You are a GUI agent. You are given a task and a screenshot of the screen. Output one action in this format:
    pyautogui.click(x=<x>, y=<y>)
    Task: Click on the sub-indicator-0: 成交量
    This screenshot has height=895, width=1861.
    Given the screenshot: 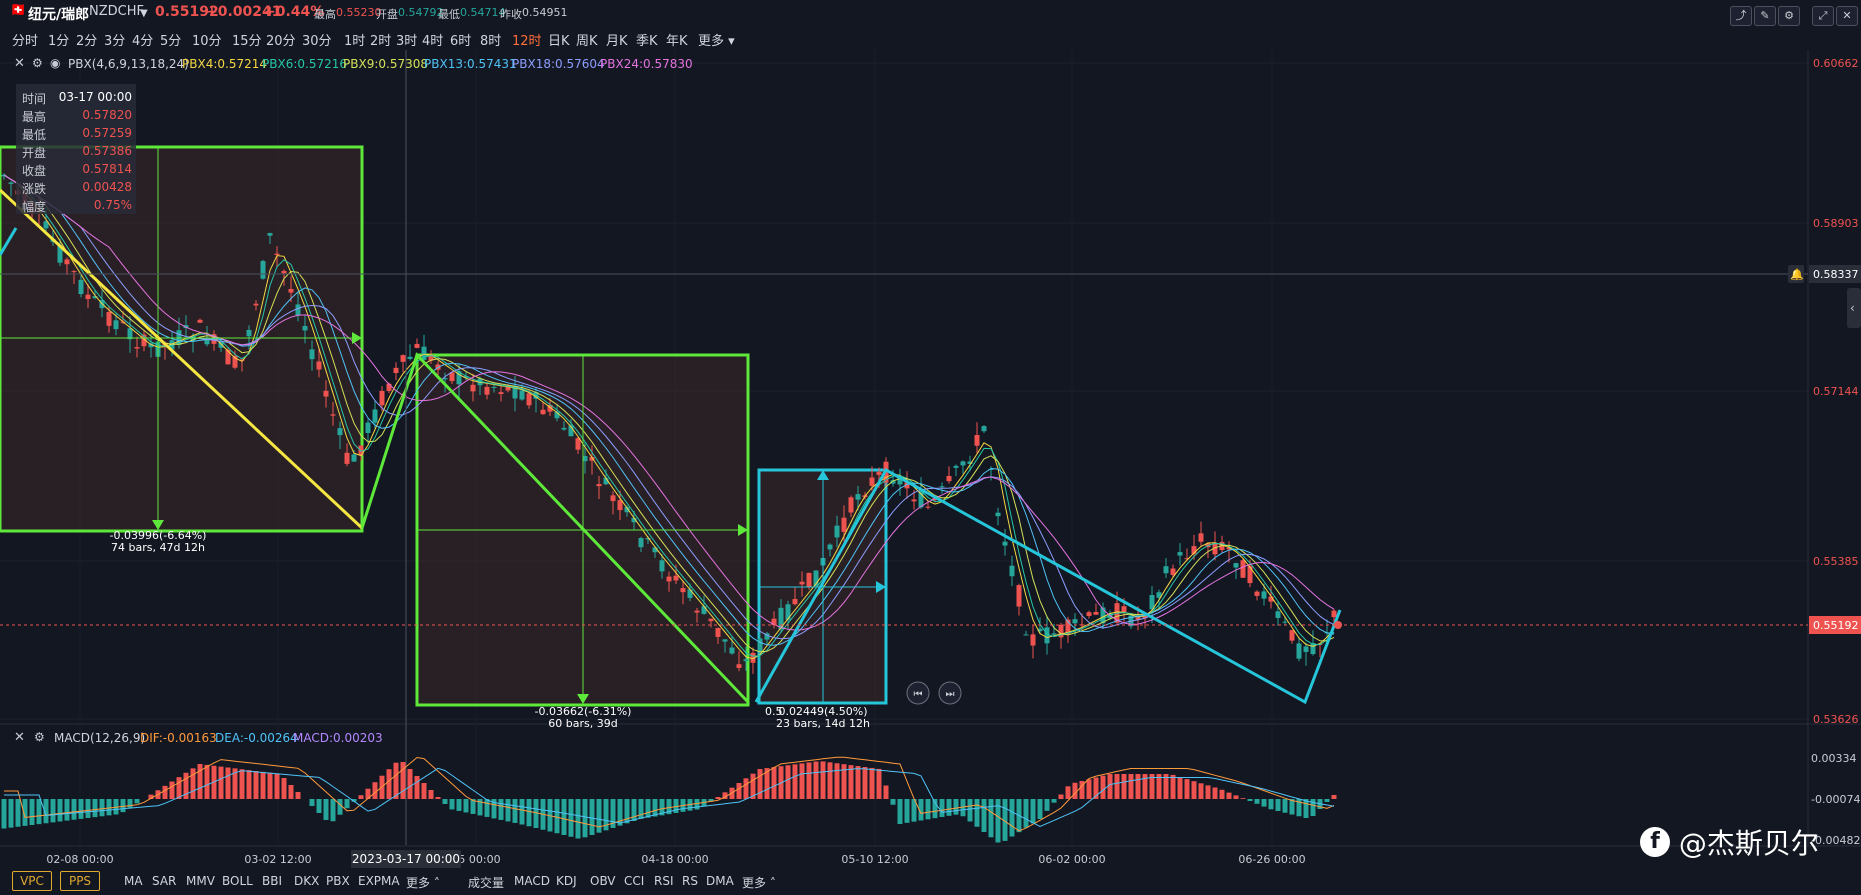 What is the action you would take?
    pyautogui.click(x=486, y=882)
    